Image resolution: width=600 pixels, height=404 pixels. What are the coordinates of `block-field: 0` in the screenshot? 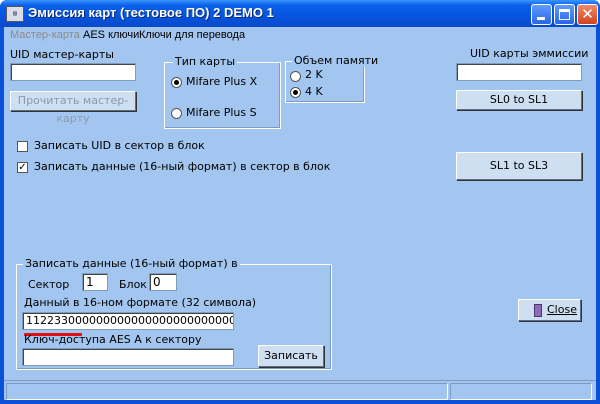 It's located at (163, 282).